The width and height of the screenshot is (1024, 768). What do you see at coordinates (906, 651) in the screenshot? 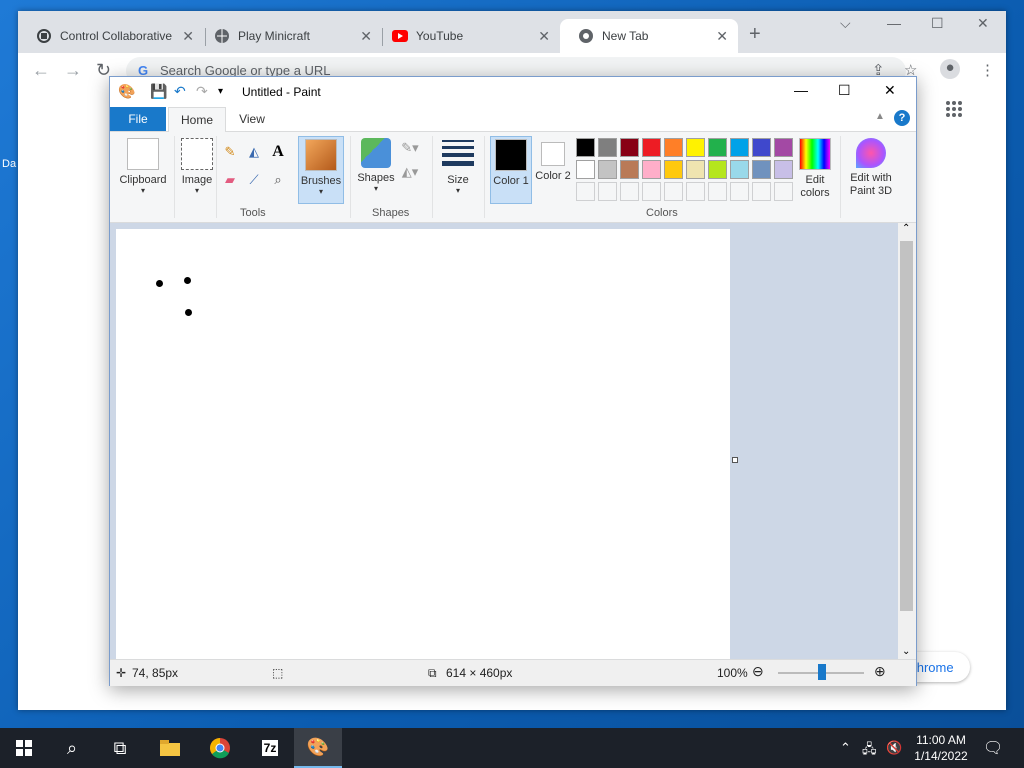
I see `scroll-down-icon: ⌄` at bounding box center [906, 651].